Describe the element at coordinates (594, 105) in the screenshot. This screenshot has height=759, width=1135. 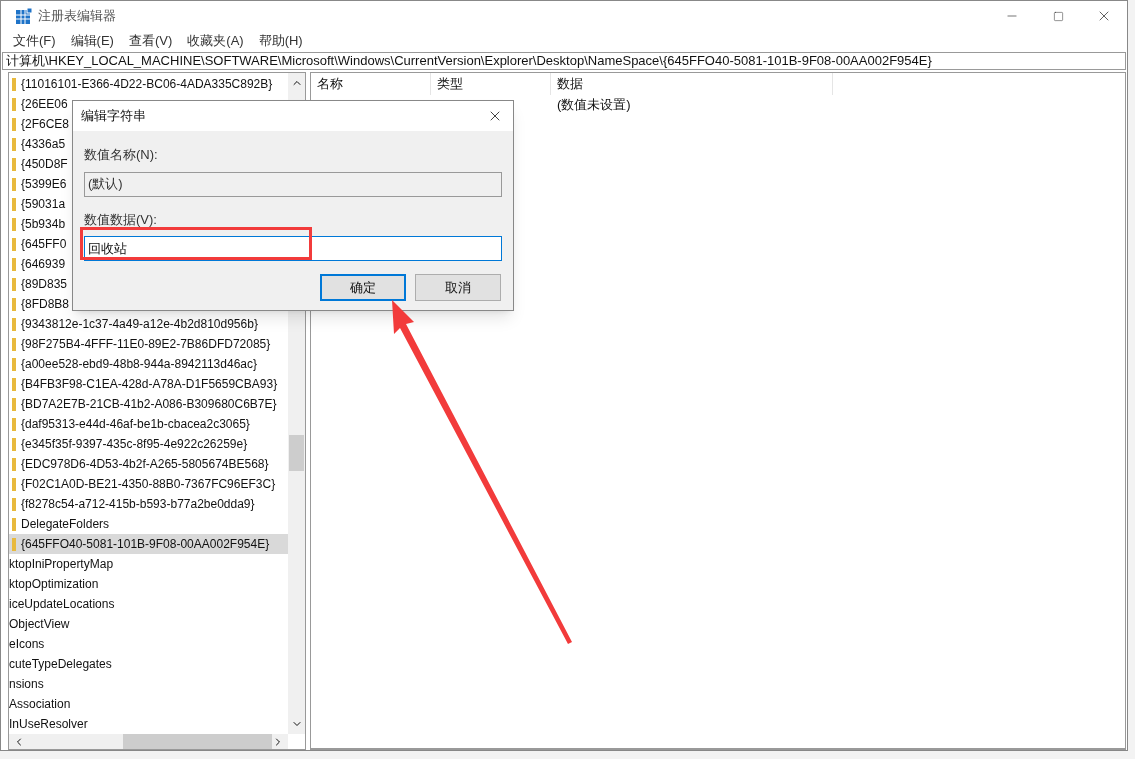
I see `table-cell-text: (数值未设置)` at that location.